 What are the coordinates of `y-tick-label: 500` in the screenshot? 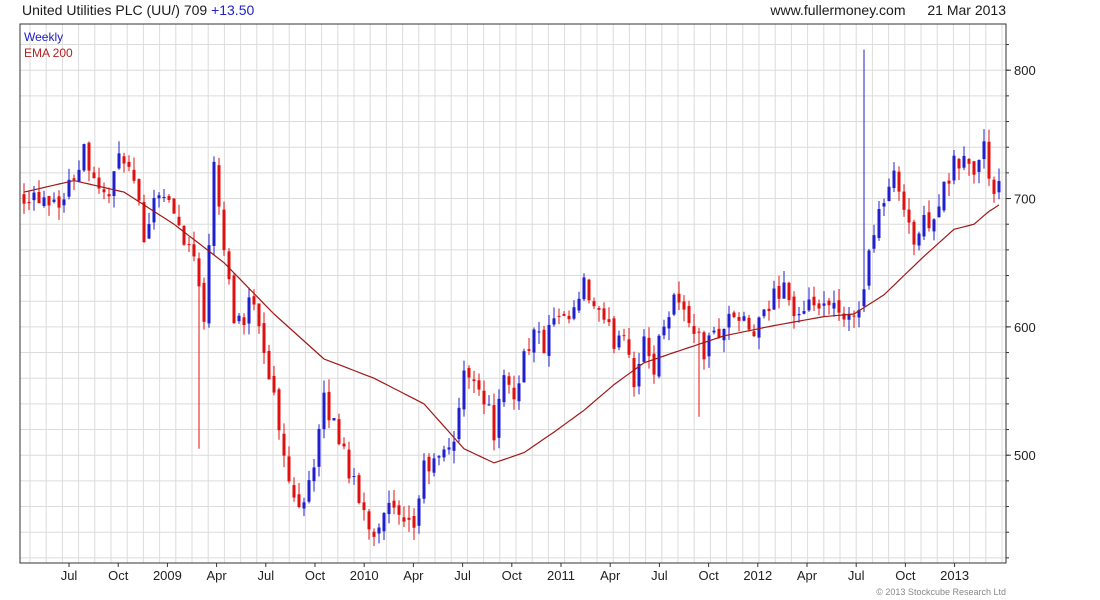 It's located at (1025, 455).